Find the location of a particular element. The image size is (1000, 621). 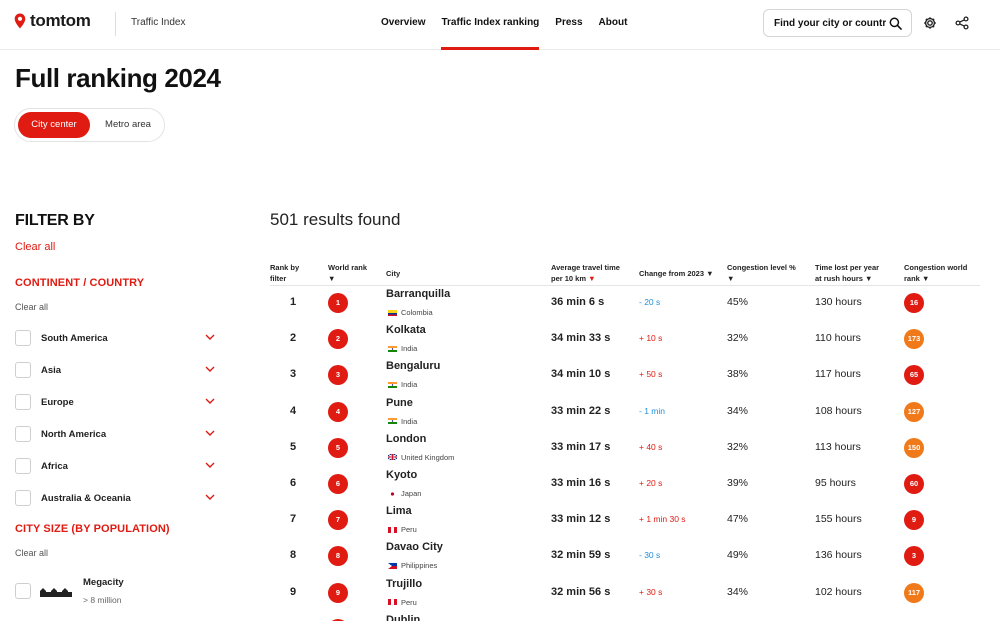

header-world-rank: World rank ▼ is located at coordinates (347, 273).